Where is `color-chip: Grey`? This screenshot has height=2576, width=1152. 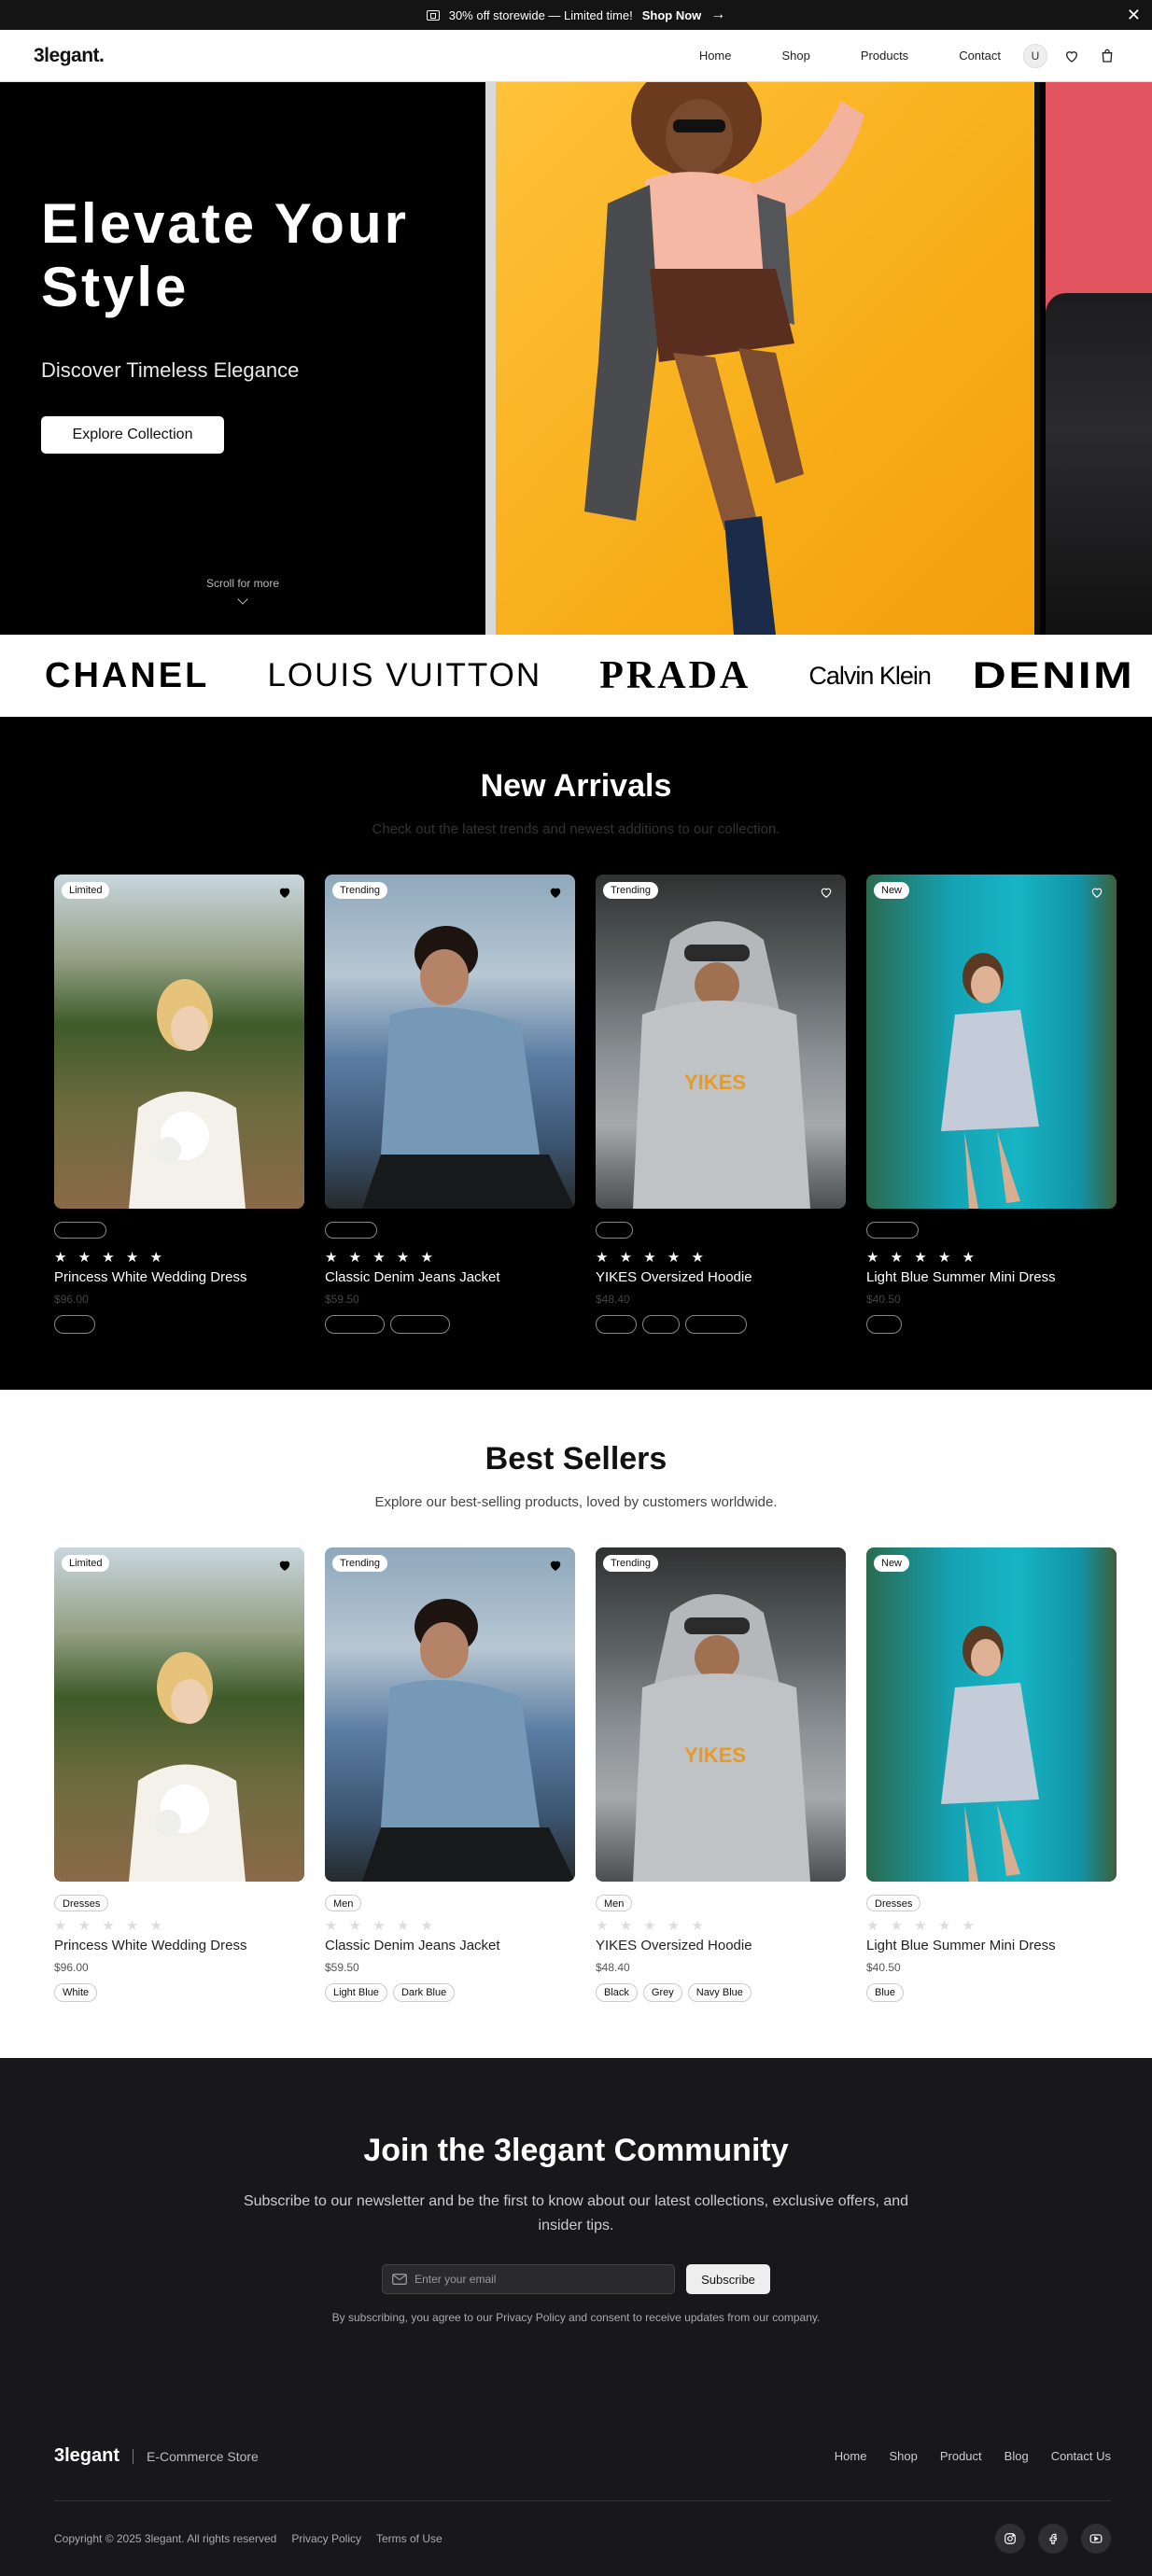 color-chip: Grey is located at coordinates (662, 1992).